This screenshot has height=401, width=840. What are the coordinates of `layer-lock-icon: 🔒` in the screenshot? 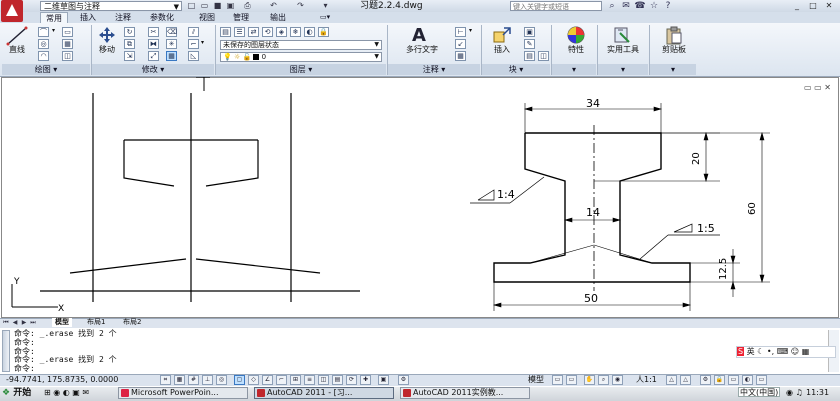 It's located at (323, 32).